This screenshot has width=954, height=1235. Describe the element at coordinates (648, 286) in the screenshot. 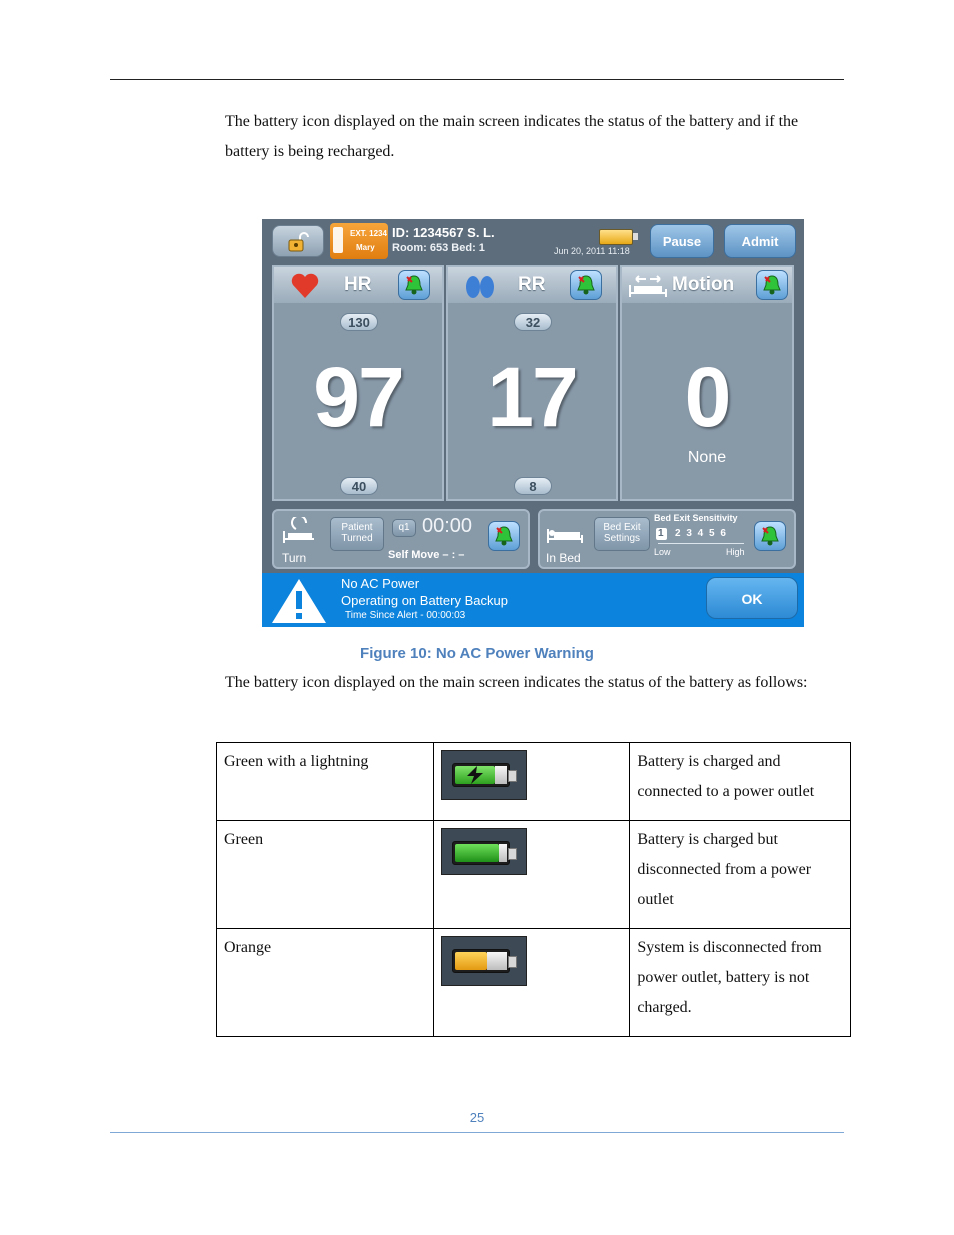

I see `bed-motion-icon` at that location.